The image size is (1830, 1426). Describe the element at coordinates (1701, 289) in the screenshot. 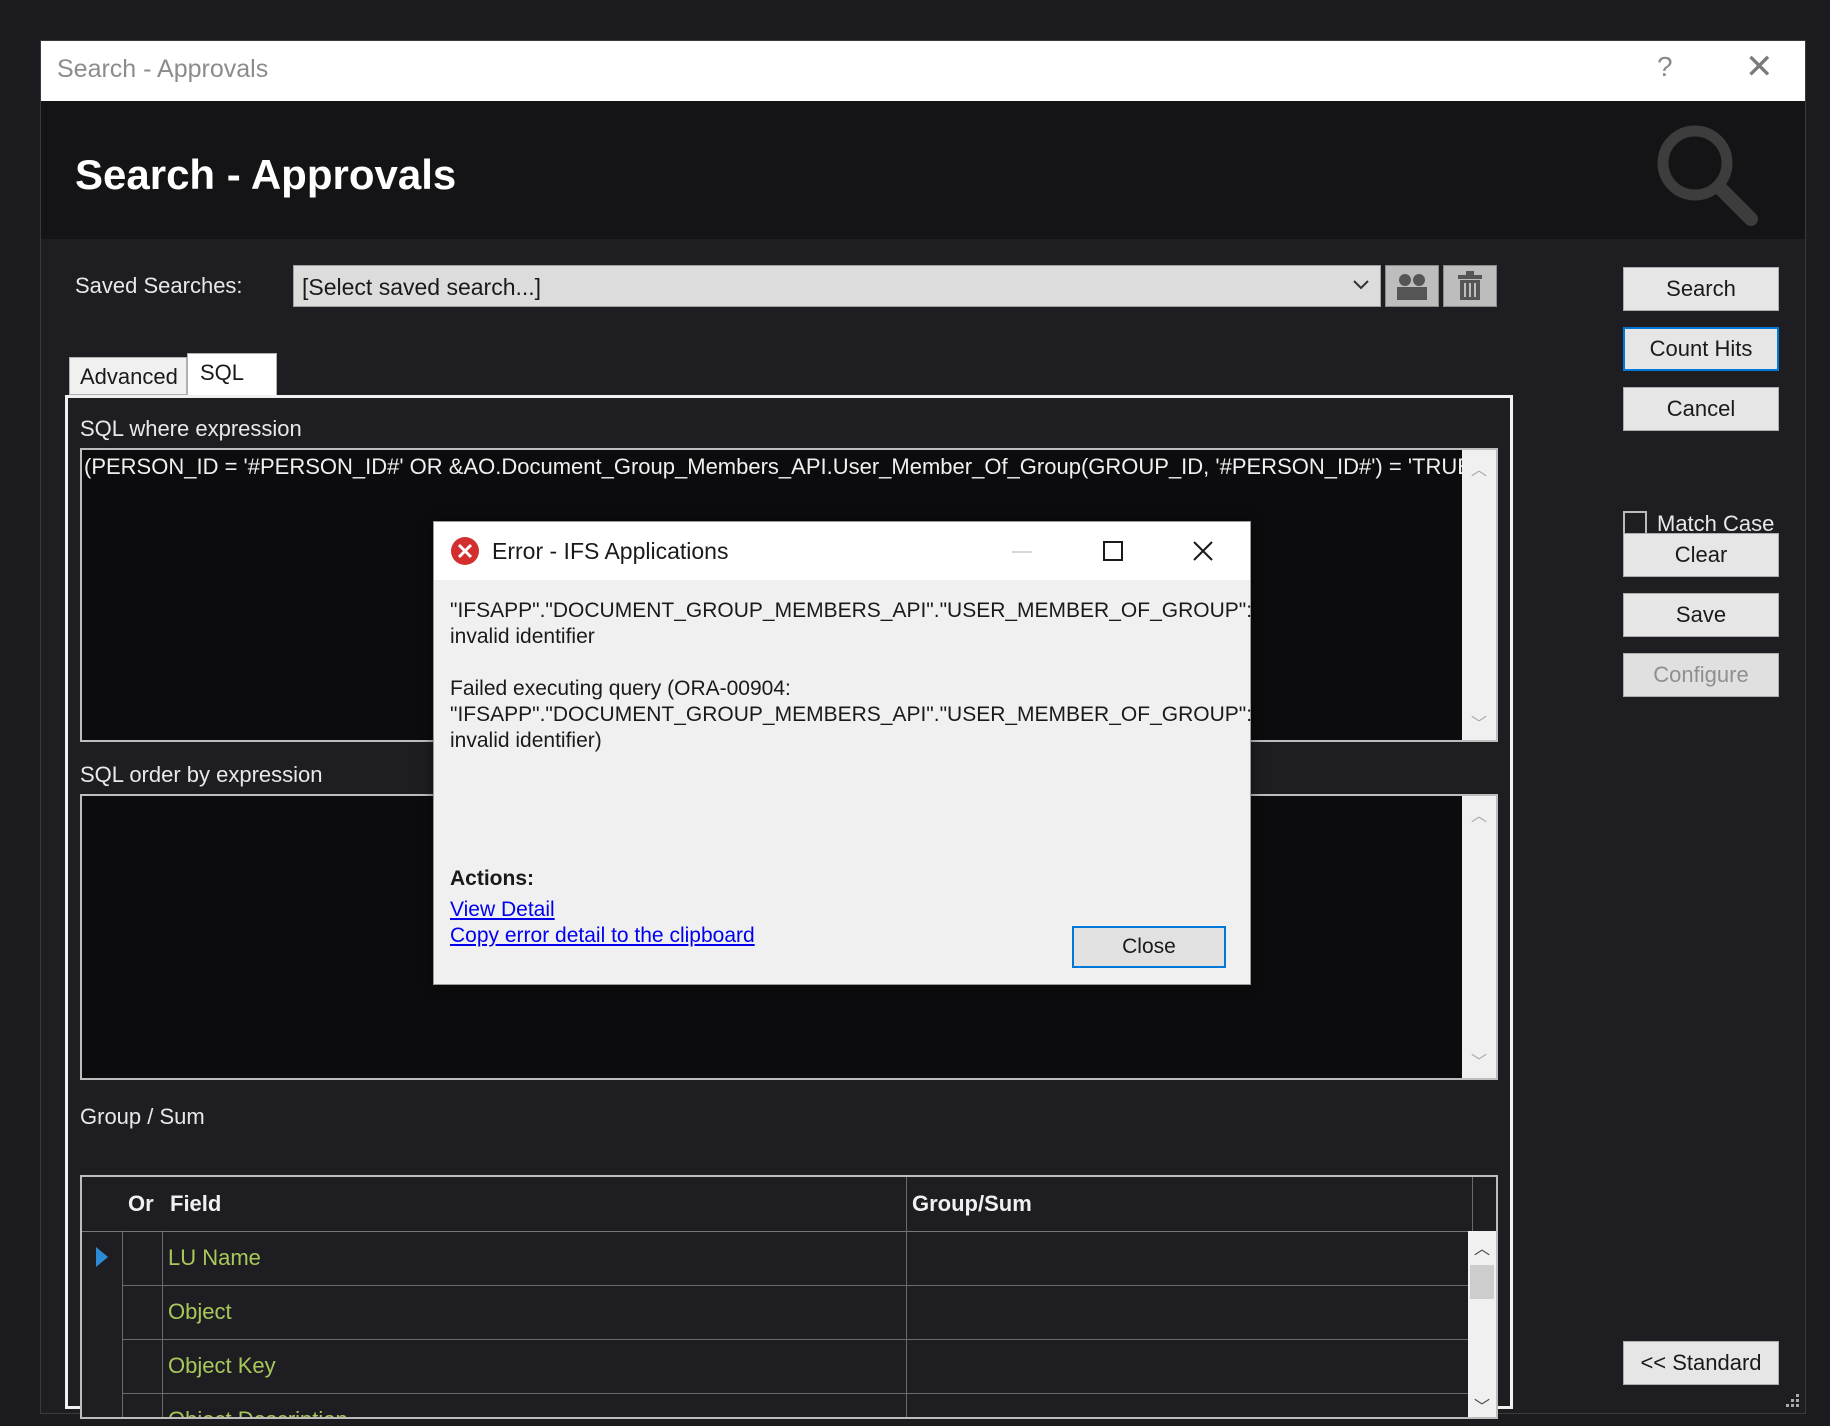

I see `search-button: Search` at that location.